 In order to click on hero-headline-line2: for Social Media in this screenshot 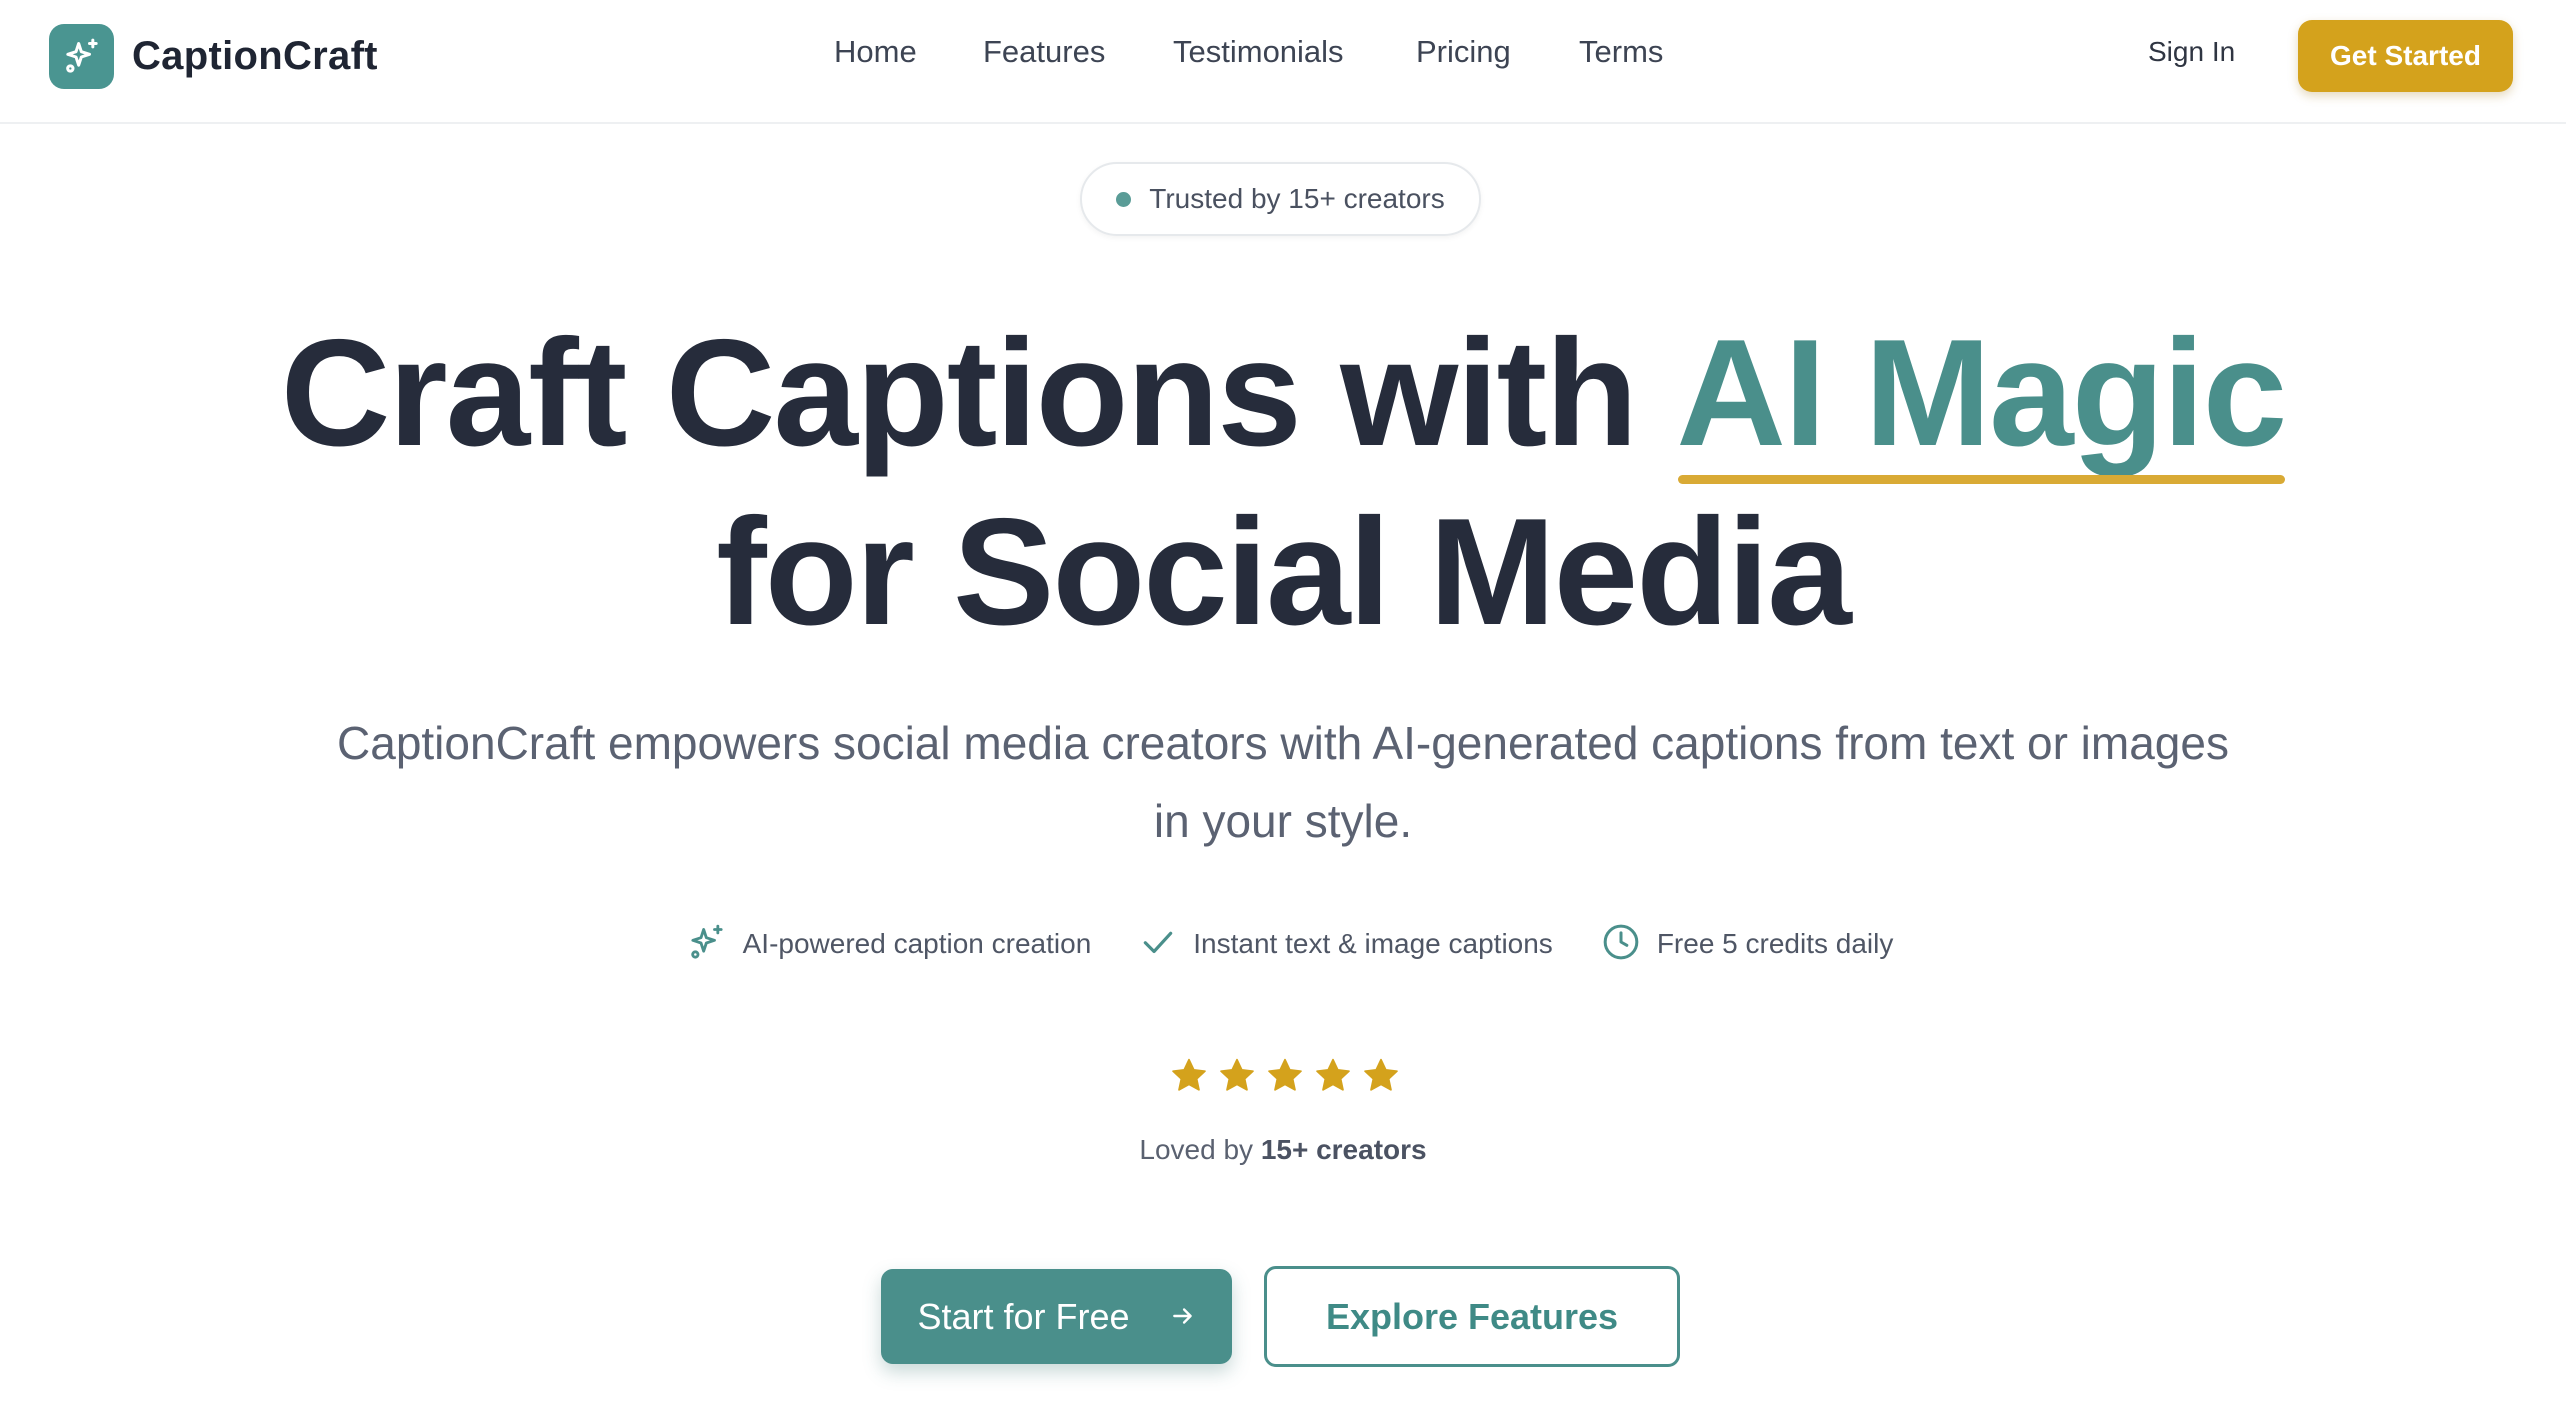, I will do `click(1284, 572)`.